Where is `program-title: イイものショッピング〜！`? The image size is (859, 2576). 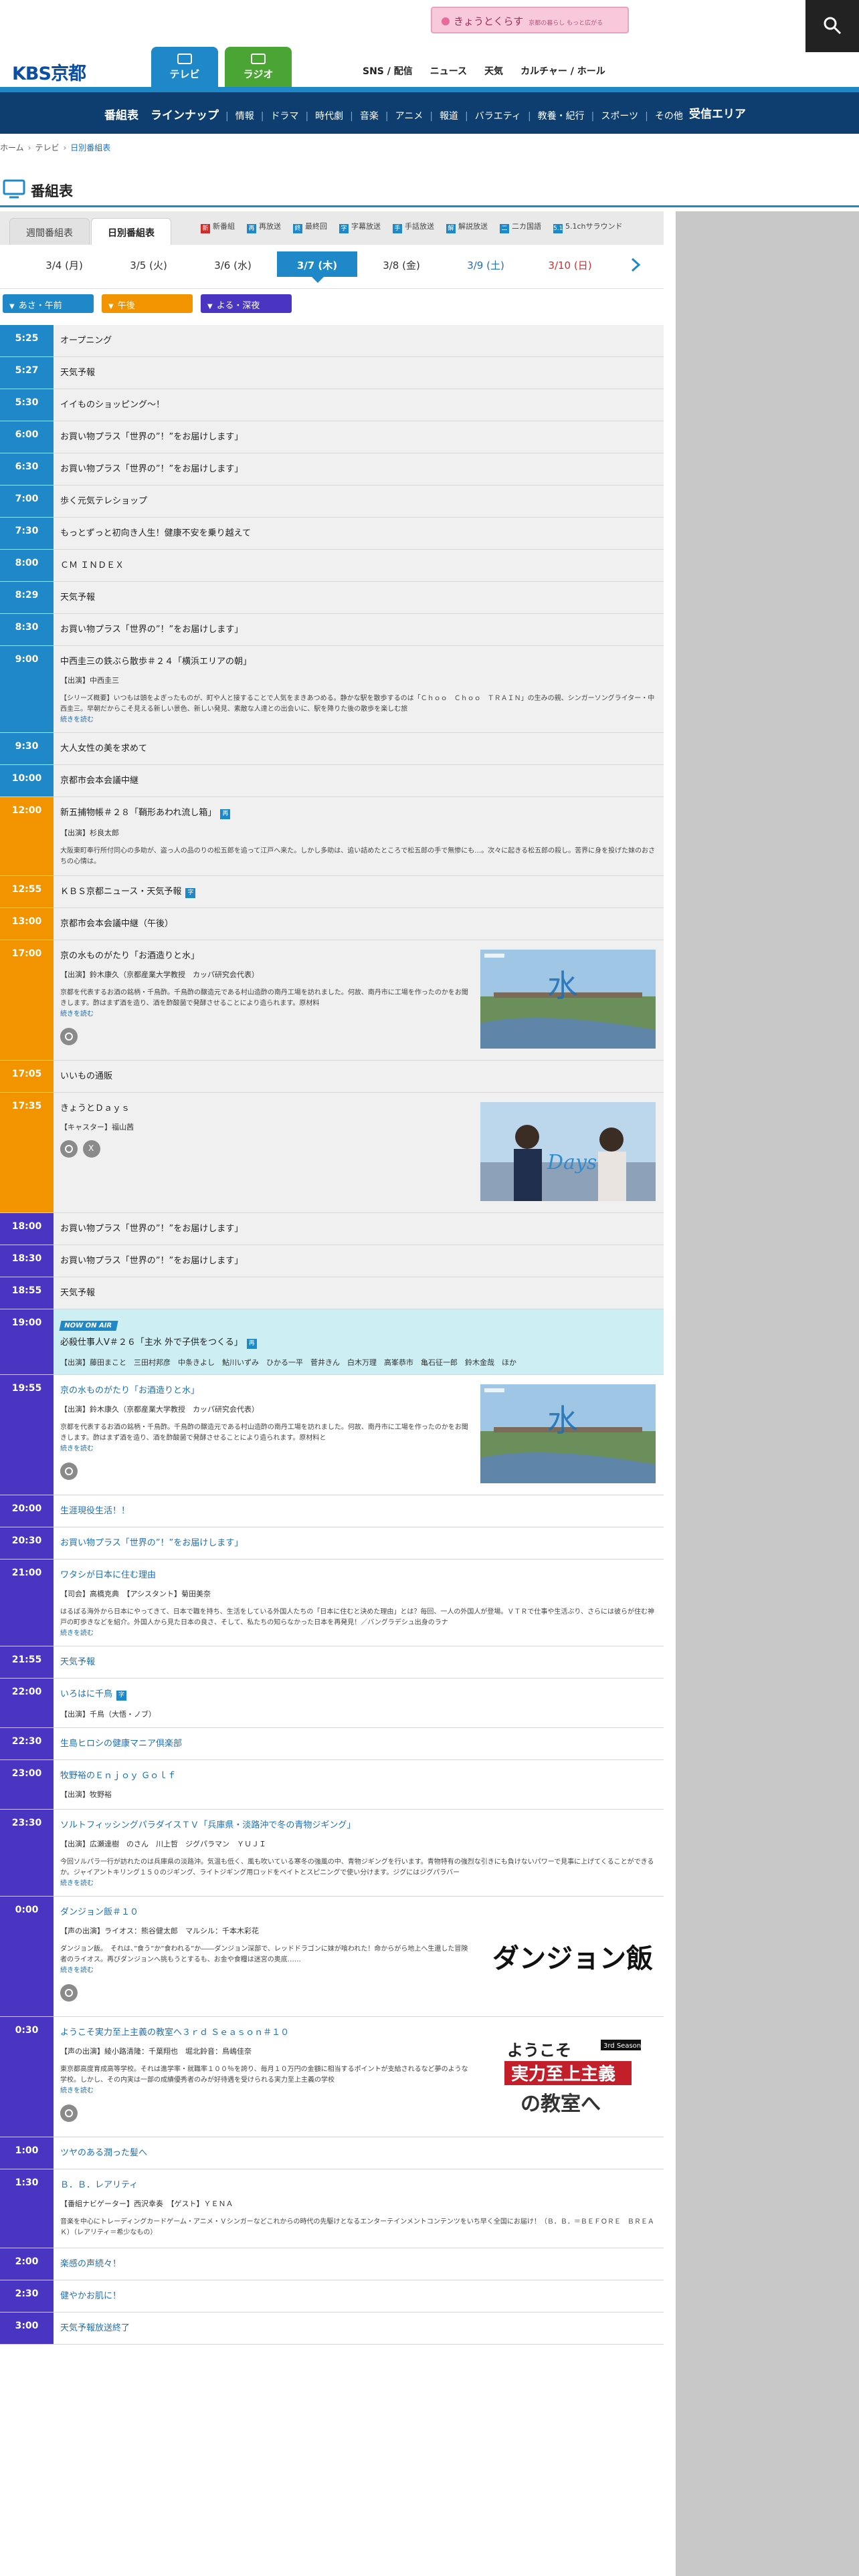
program-title: イイものショッピング〜！ is located at coordinates (359, 403).